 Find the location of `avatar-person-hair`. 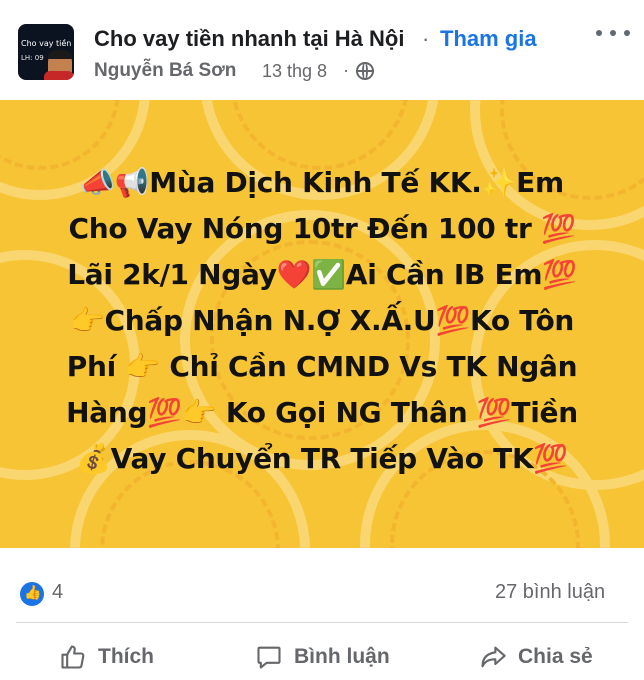

avatar-person-hair is located at coordinates (60, 54).